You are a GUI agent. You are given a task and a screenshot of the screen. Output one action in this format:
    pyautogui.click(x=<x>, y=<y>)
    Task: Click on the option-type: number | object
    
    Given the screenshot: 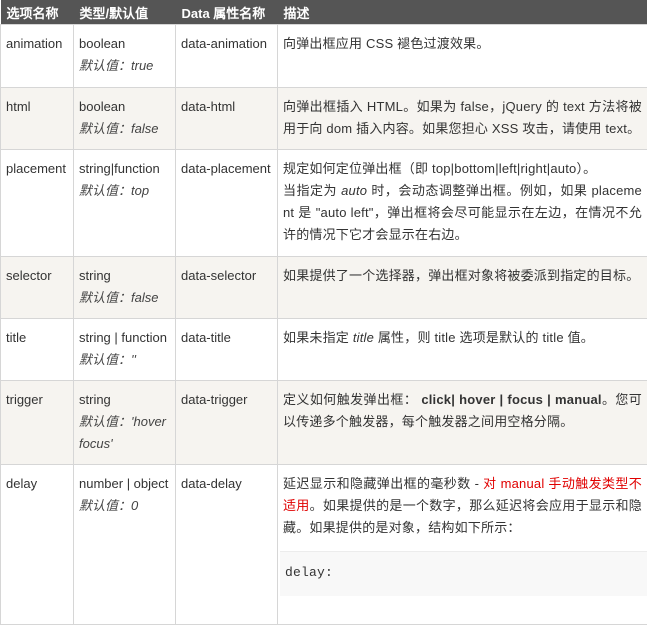 What is the action you would take?
    pyautogui.click(x=123, y=483)
    